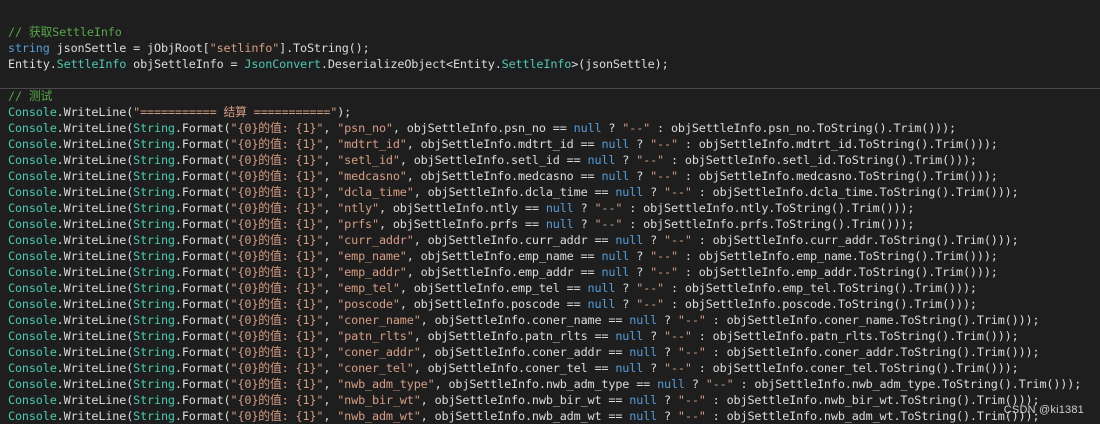  Describe the element at coordinates (365, 128) in the screenshot. I see `code-token: "psn_no"` at that location.